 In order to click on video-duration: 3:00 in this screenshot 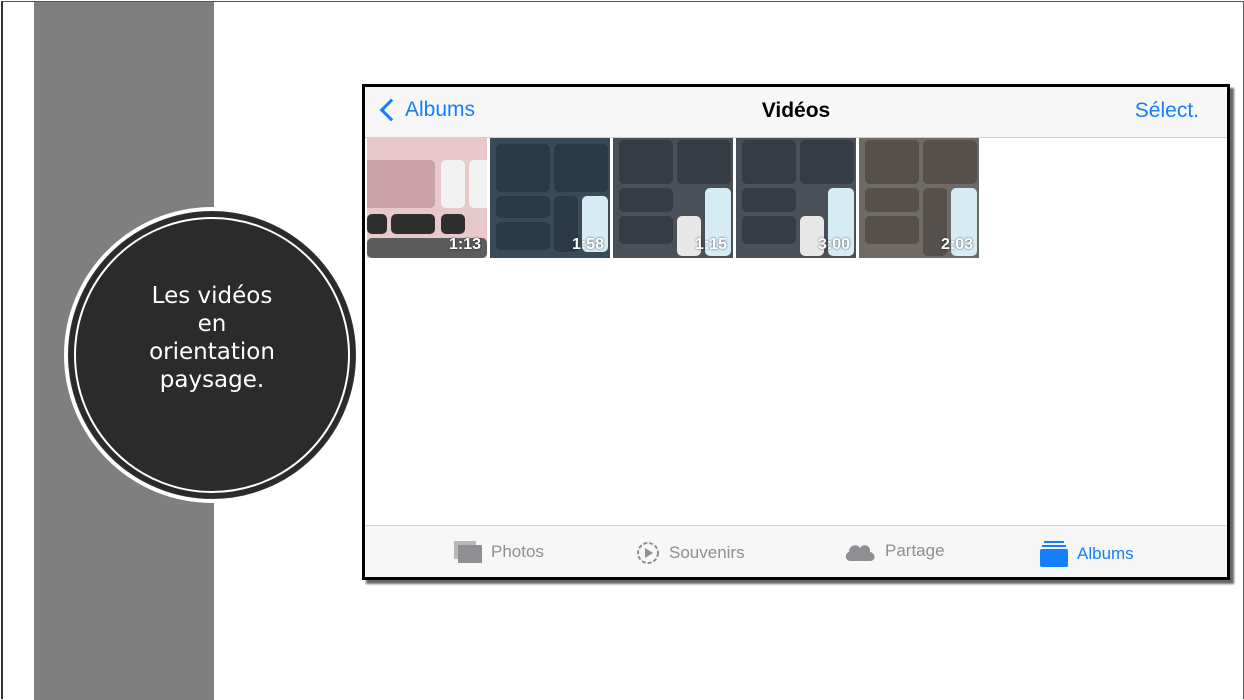, I will do `click(833, 244)`.